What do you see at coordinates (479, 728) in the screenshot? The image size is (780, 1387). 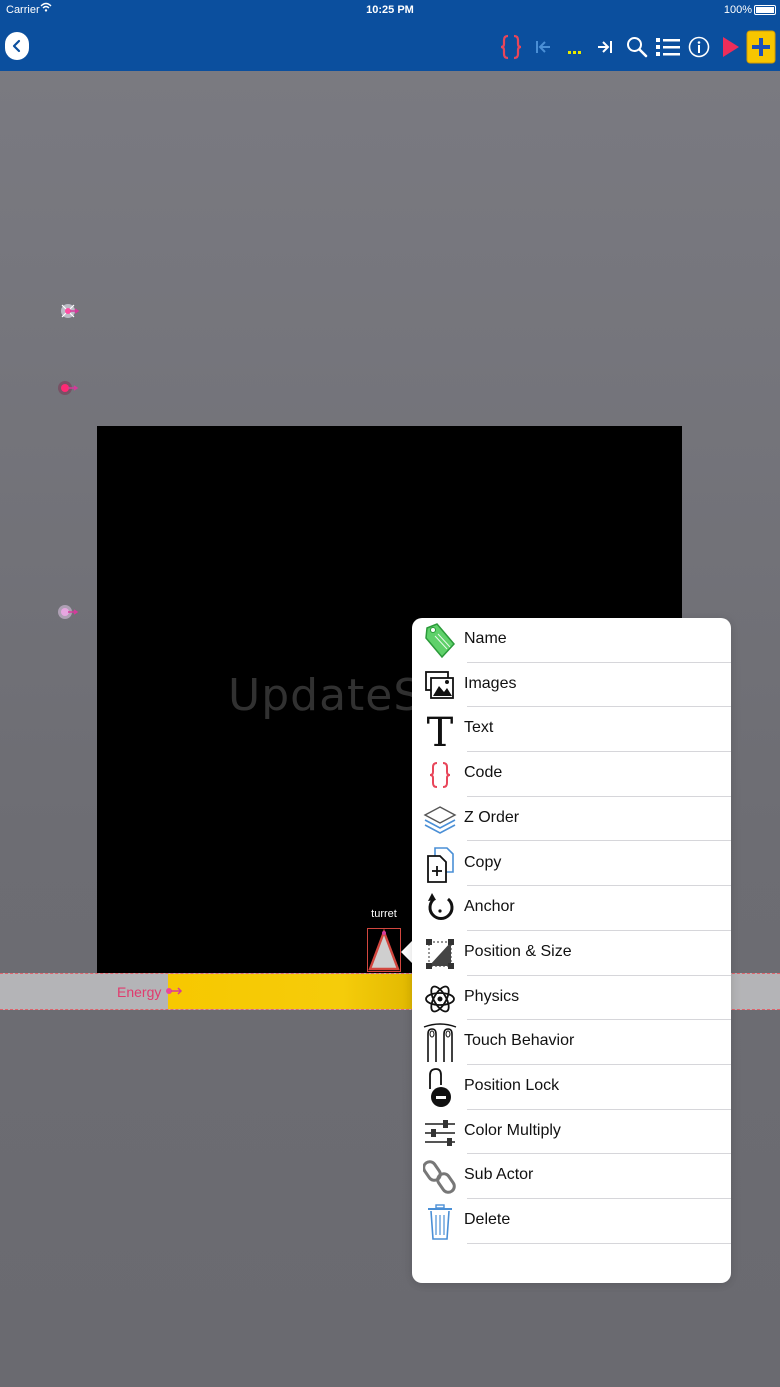 I see `menu-item-label: Text` at bounding box center [479, 728].